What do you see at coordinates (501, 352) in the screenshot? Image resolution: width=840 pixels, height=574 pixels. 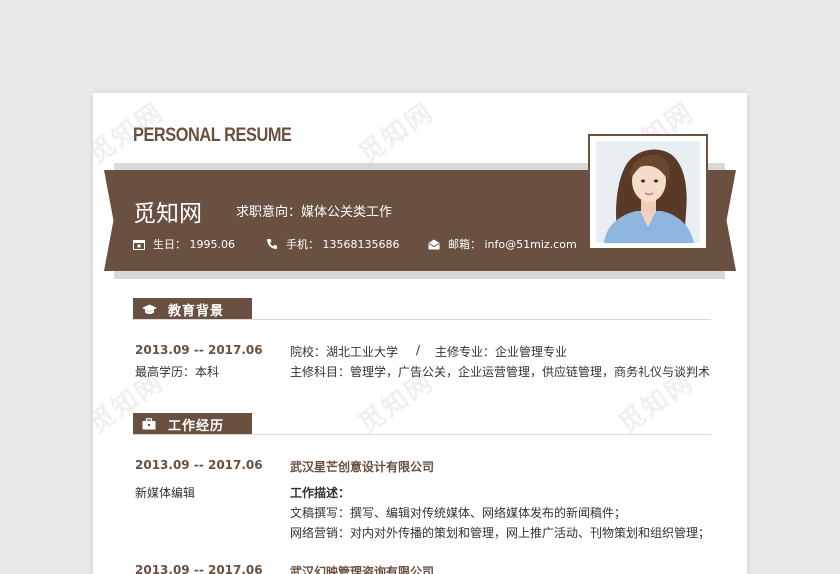 I see `education-major: 主修专业：企业管理专业` at bounding box center [501, 352].